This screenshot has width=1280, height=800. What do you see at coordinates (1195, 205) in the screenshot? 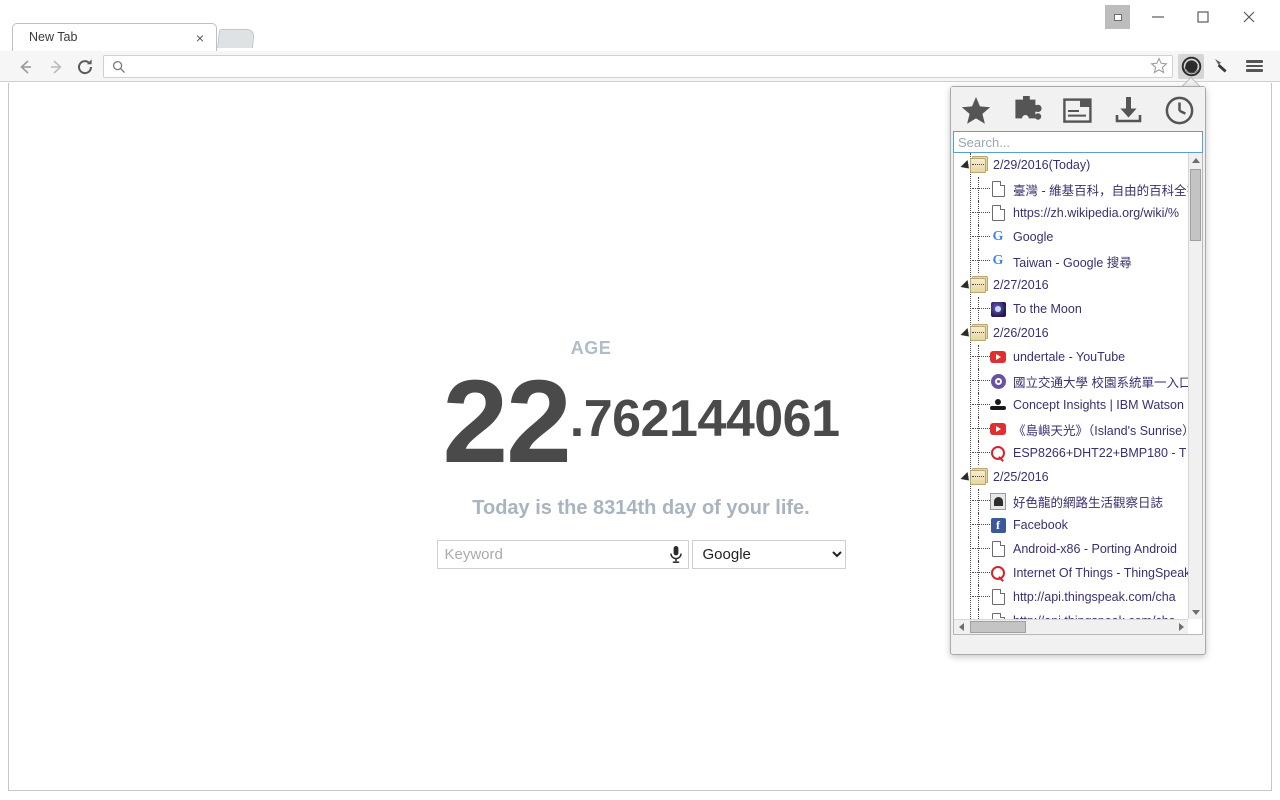
I see `vertical-scrollbar-thumb` at bounding box center [1195, 205].